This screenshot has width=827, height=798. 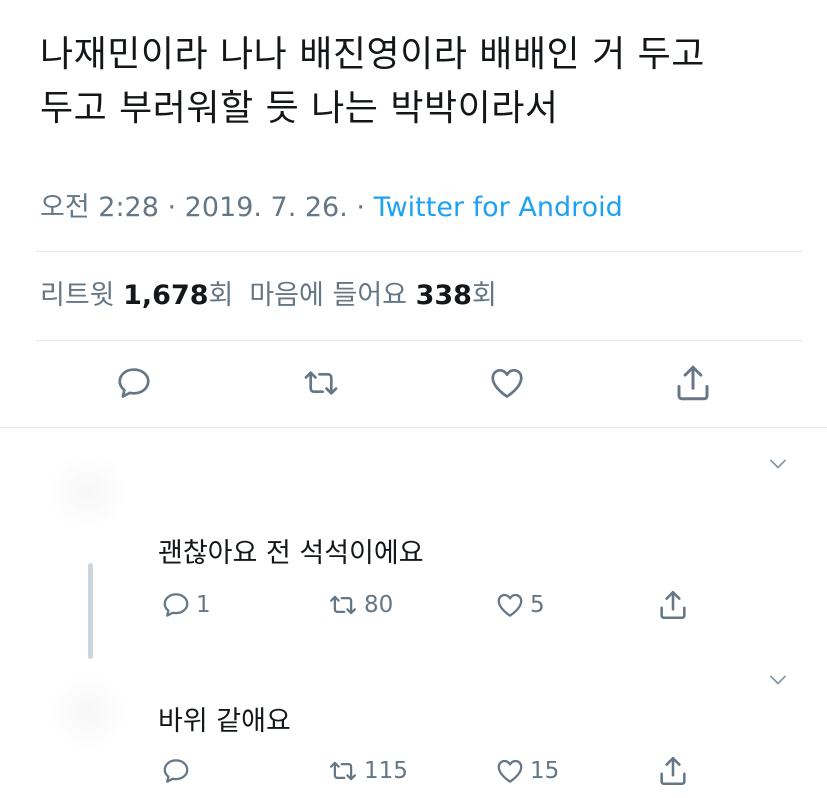 I want to click on likes-label: 마음에 들어요, so click(x=328, y=295).